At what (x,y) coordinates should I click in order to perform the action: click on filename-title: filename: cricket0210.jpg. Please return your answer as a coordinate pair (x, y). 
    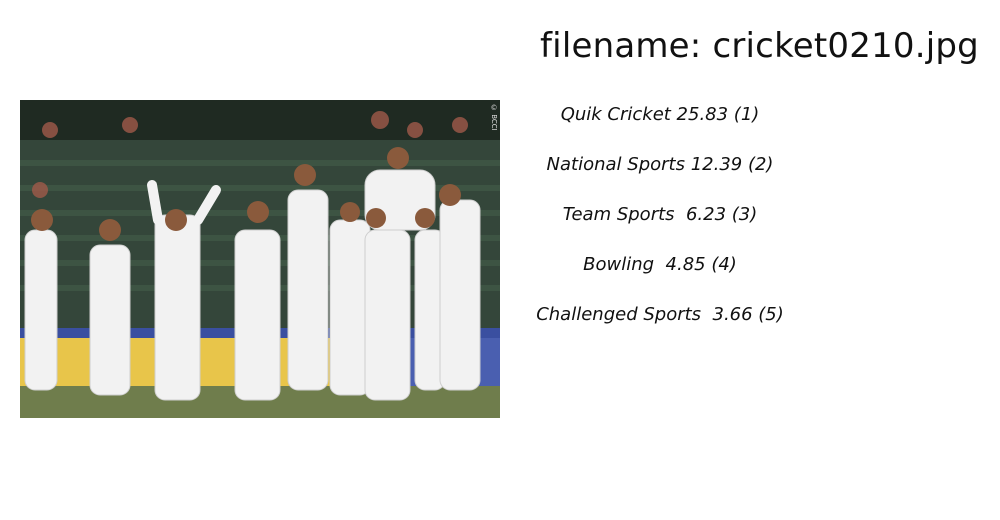
    Looking at the image, I should click on (759, 46).